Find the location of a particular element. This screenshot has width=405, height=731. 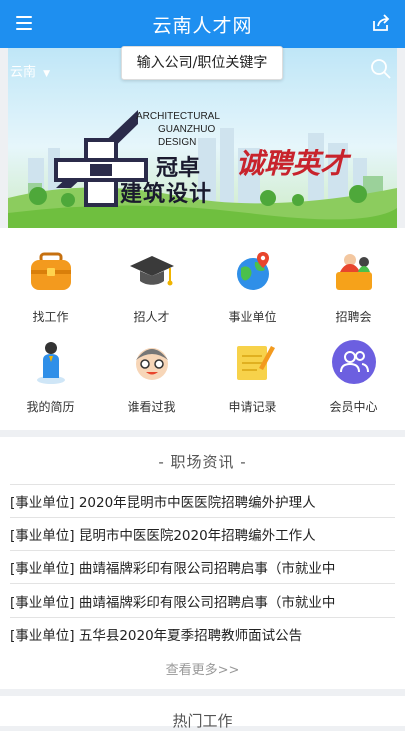

top-bar: 云南人才网 is located at coordinates (202, 24).